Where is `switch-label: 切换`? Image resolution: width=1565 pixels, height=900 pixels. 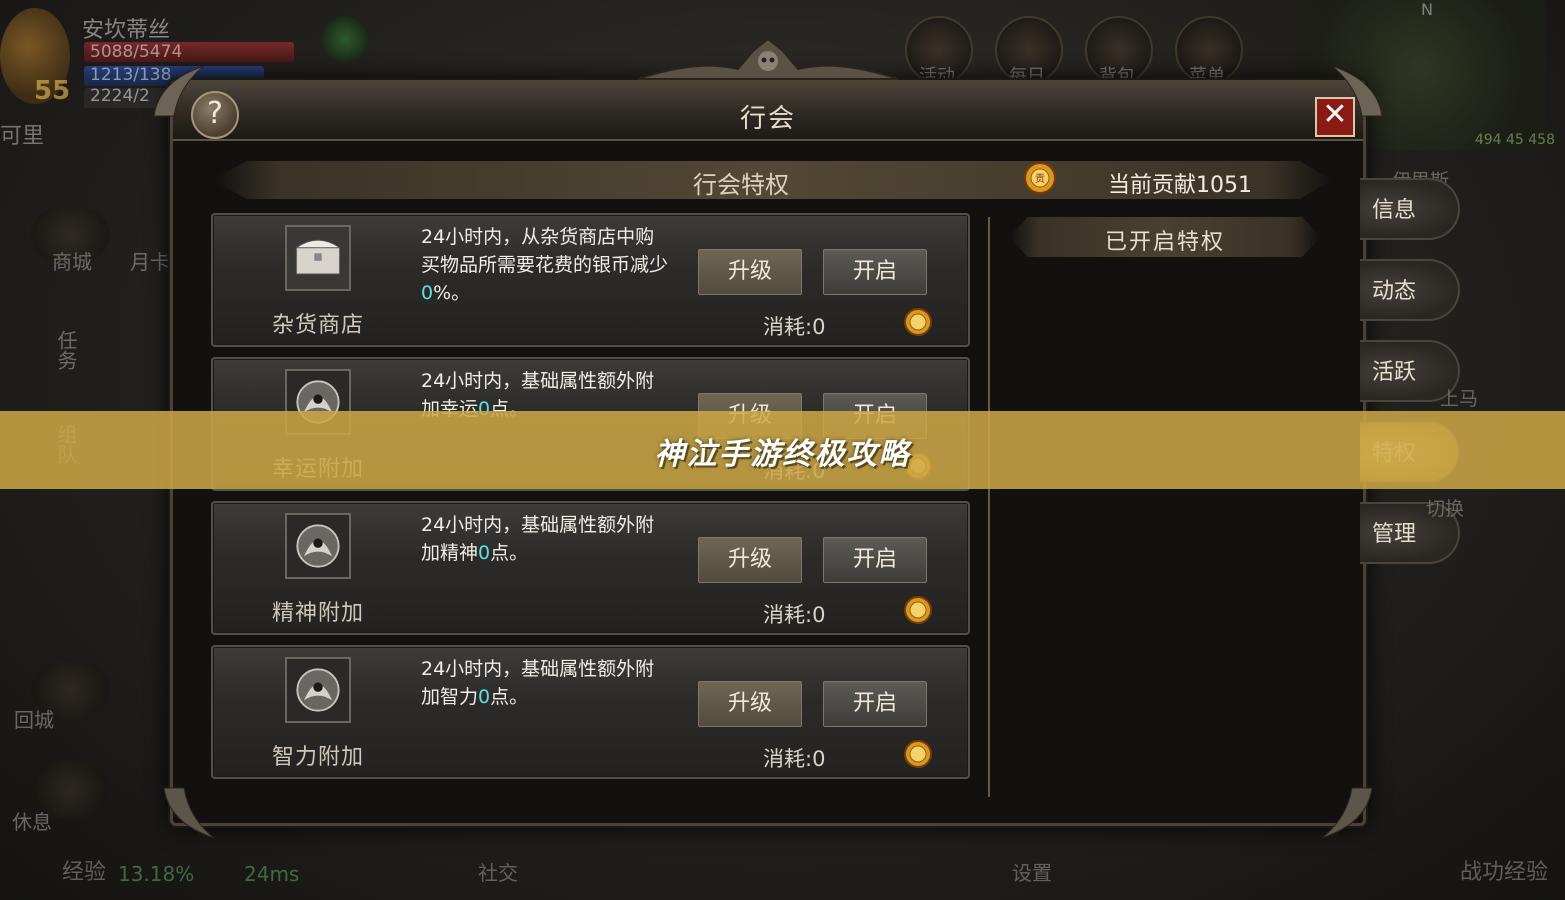
switch-label: 切换 is located at coordinates (1445, 507).